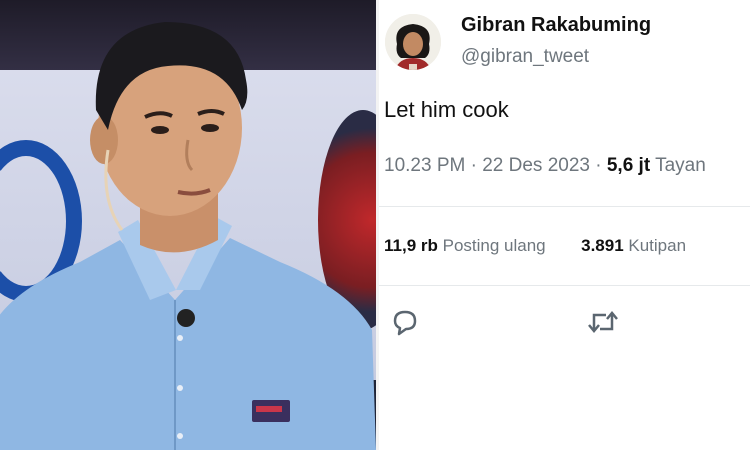 The width and height of the screenshot is (750, 450). Describe the element at coordinates (424, 165) in the screenshot. I see `tweet-time: 10.23 PM` at that location.